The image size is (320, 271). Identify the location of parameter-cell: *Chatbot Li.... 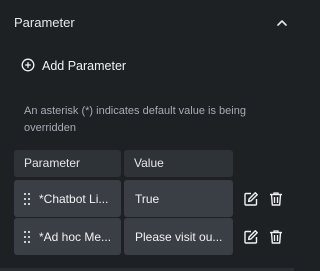
(67, 198).